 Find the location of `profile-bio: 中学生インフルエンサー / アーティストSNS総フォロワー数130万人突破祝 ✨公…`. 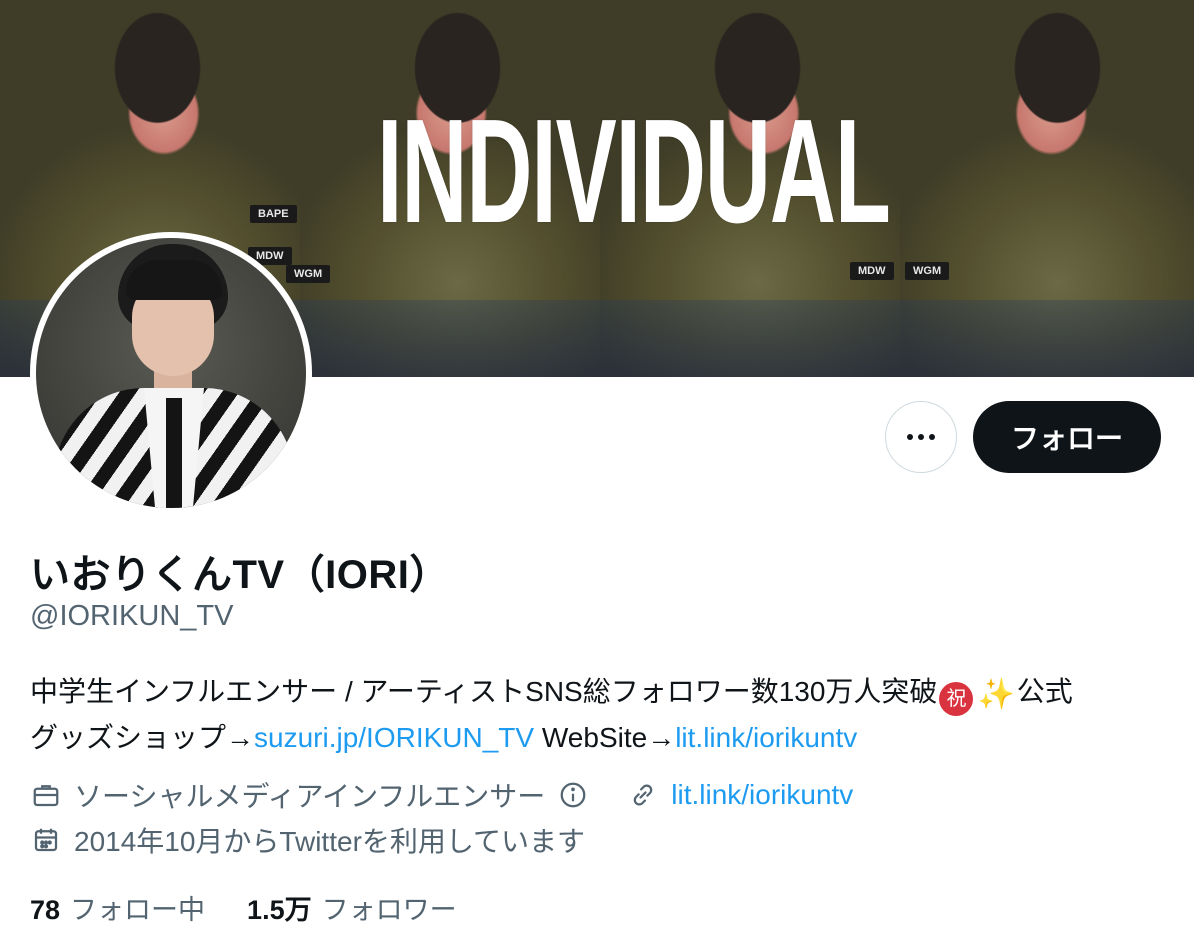

profile-bio: 中学生インフルエンサー / アーティストSNS総フォロワー数130万人突破祝 ✨公… is located at coordinates (600, 714).